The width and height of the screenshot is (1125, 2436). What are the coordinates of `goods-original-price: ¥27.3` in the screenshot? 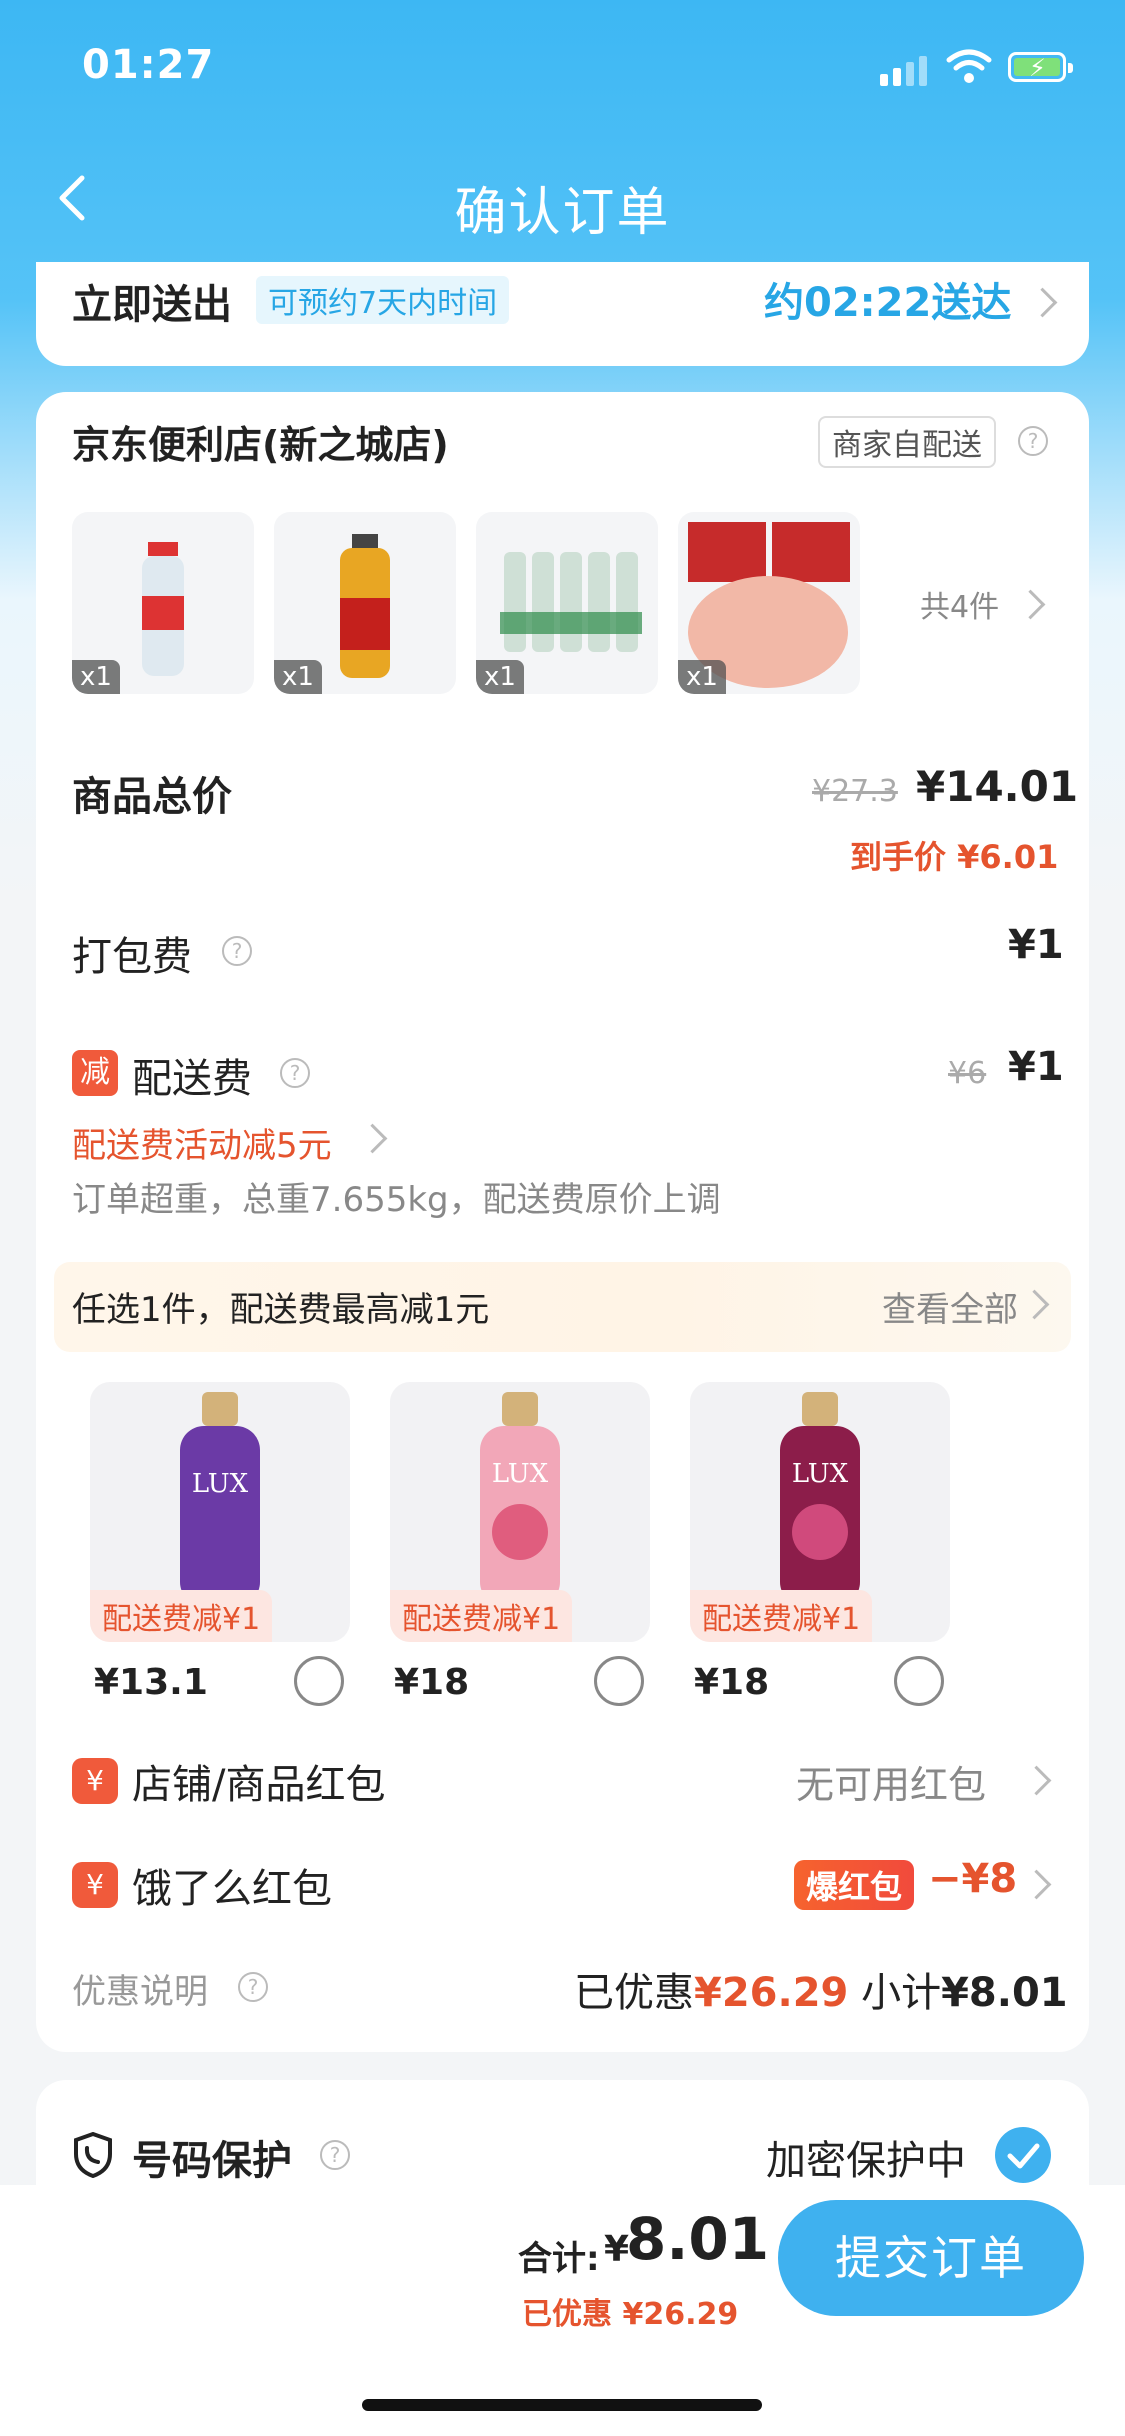 It's located at (855, 791).